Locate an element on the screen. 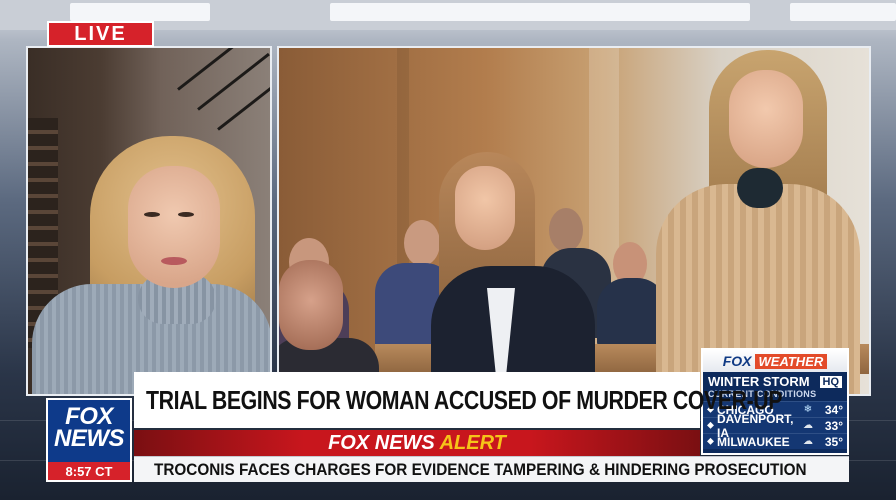 The width and height of the screenshot is (896, 500). guest-lips is located at coordinates (174, 261).